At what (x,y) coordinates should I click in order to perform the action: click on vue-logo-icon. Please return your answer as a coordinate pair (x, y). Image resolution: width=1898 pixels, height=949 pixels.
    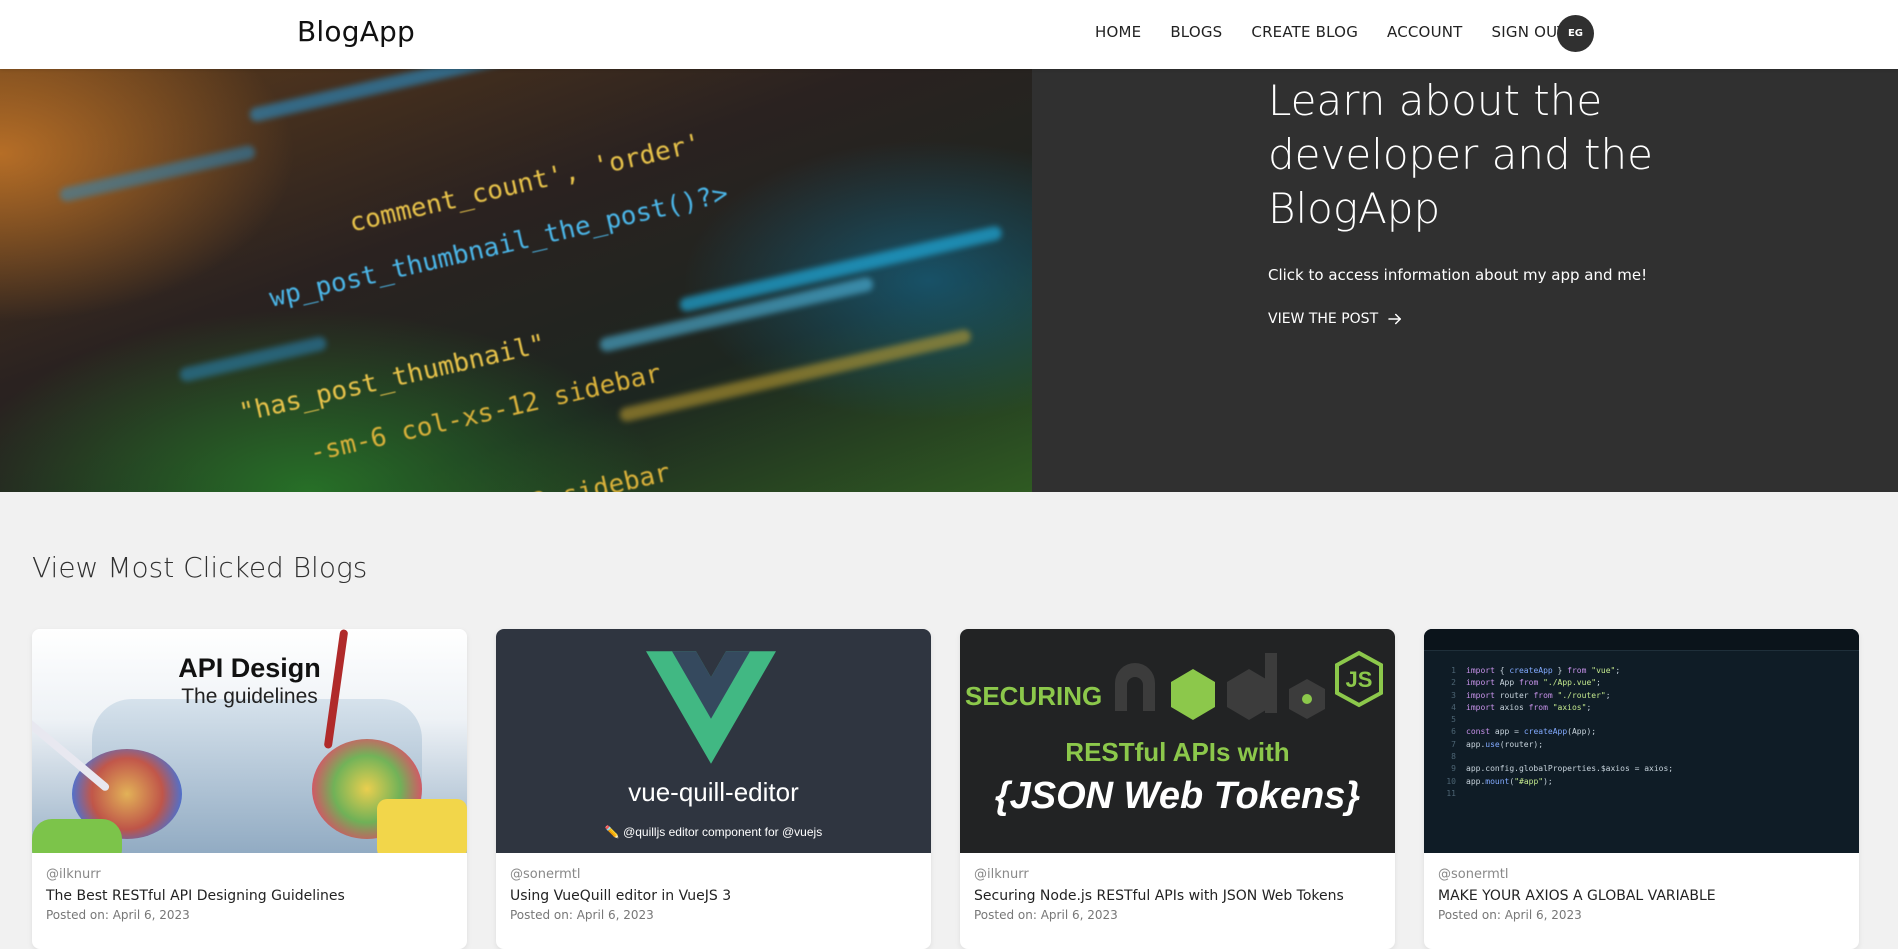
    Looking at the image, I should click on (711, 707).